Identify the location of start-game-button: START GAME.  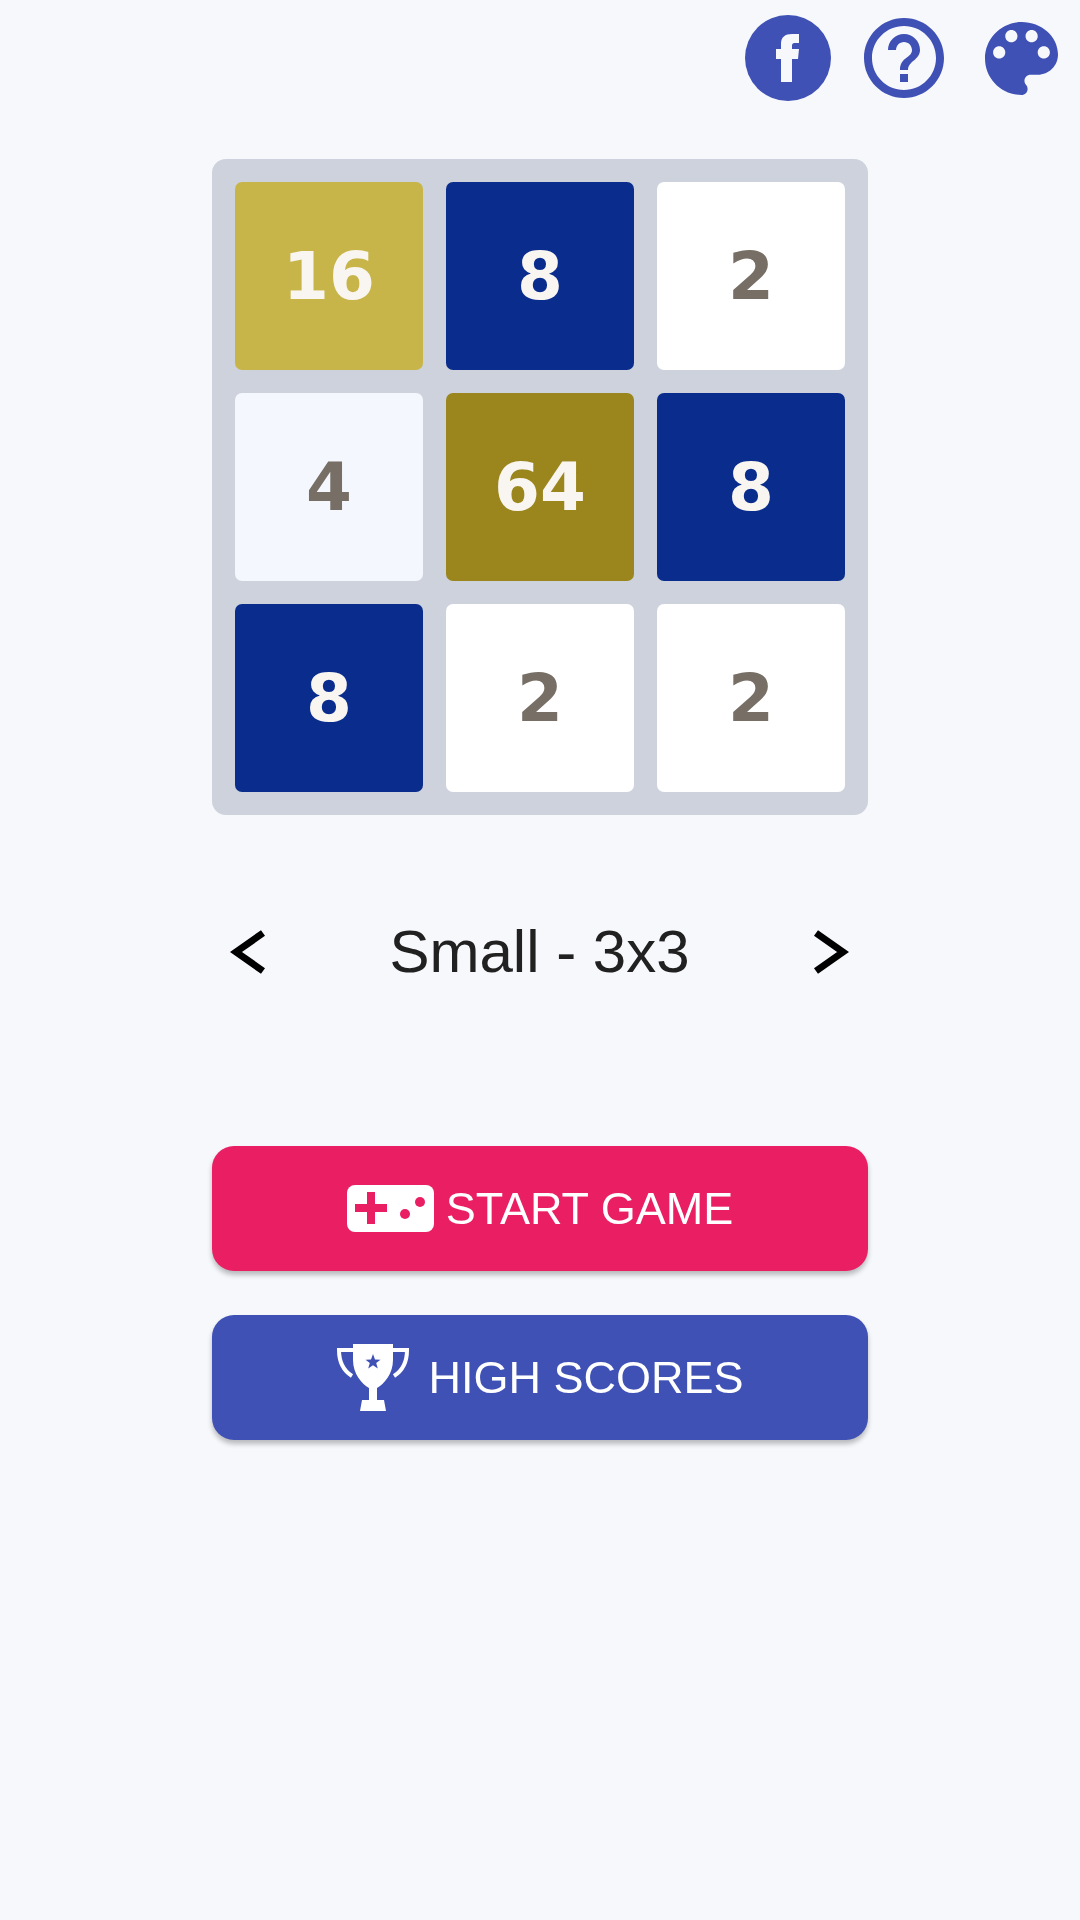
(540, 1208).